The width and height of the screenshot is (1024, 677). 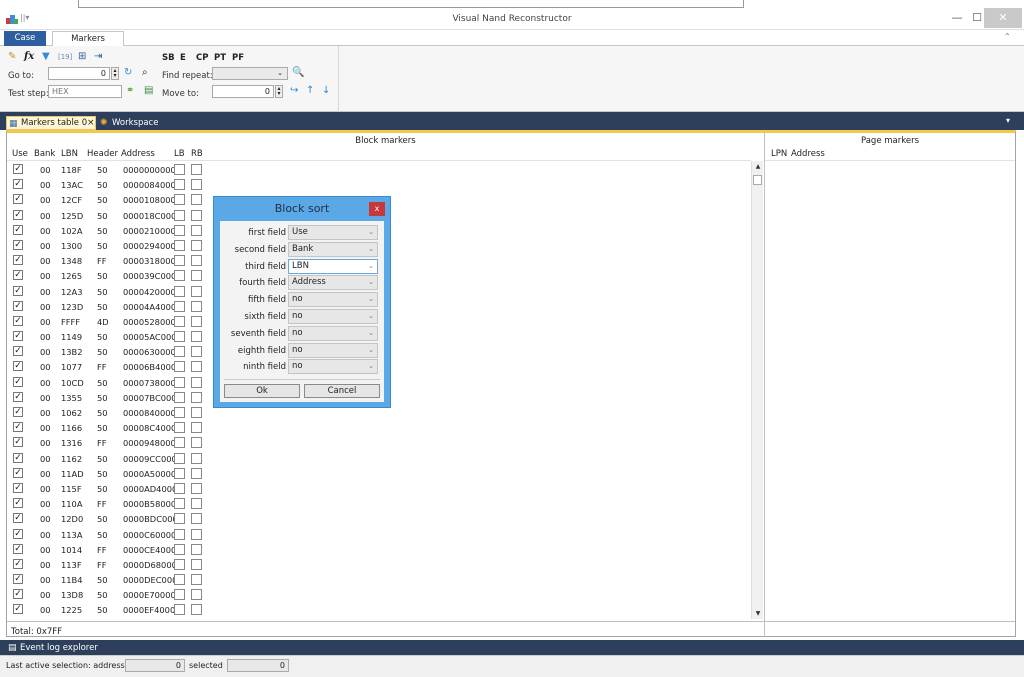 What do you see at coordinates (183, 58) in the screenshot?
I see `toggle-e: E` at bounding box center [183, 58].